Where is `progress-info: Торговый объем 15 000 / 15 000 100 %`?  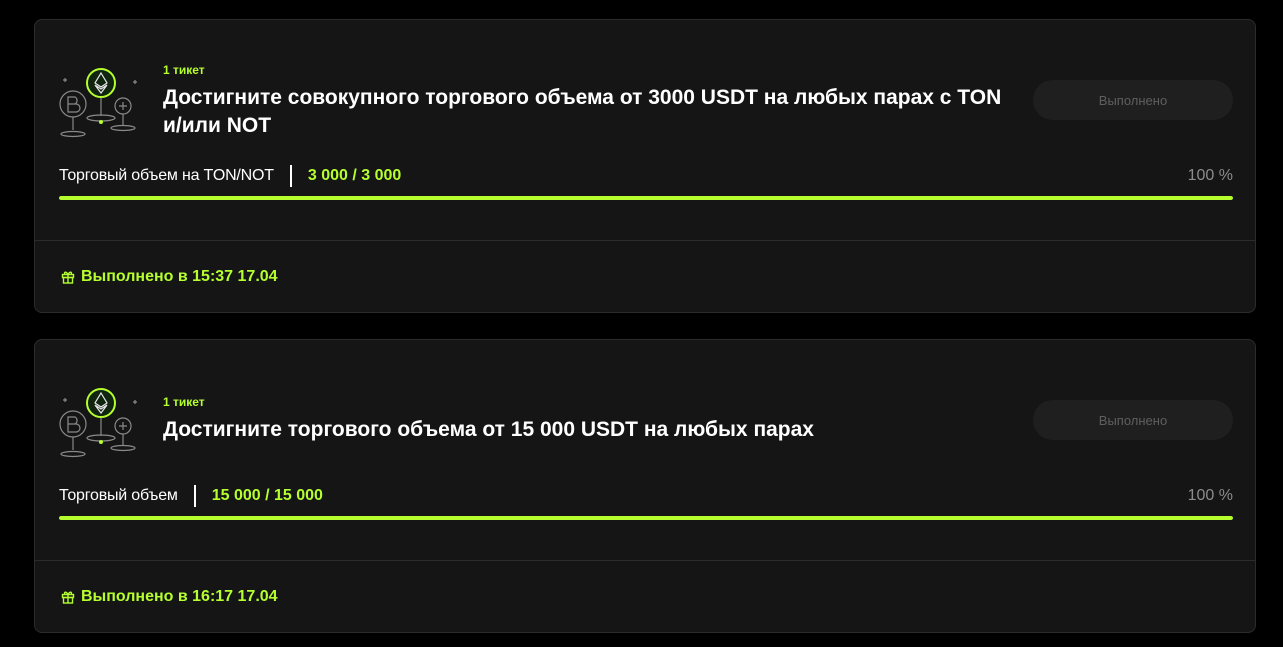
progress-info: Торговый объем 15 000 / 15 000 100 % is located at coordinates (646, 496).